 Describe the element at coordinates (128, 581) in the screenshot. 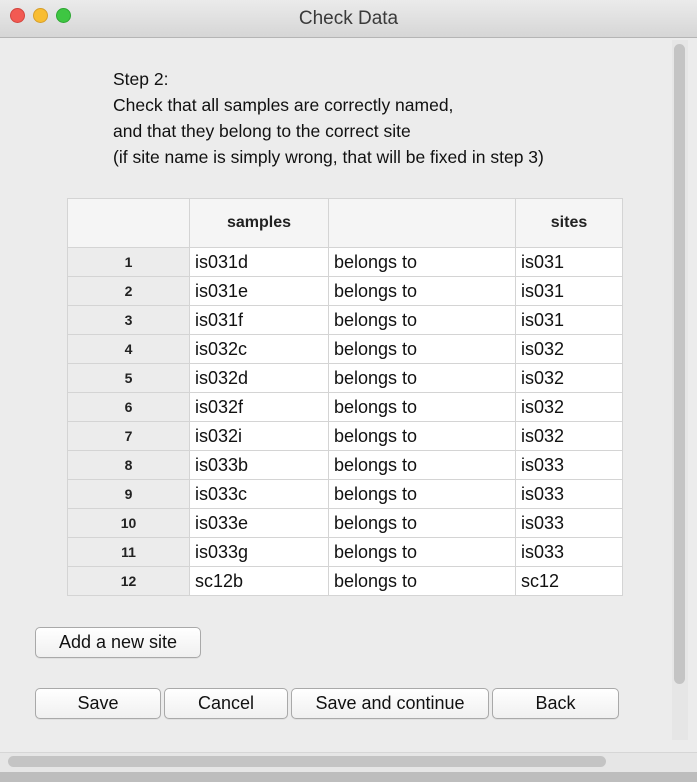

I see `row-number-cell: 12` at that location.